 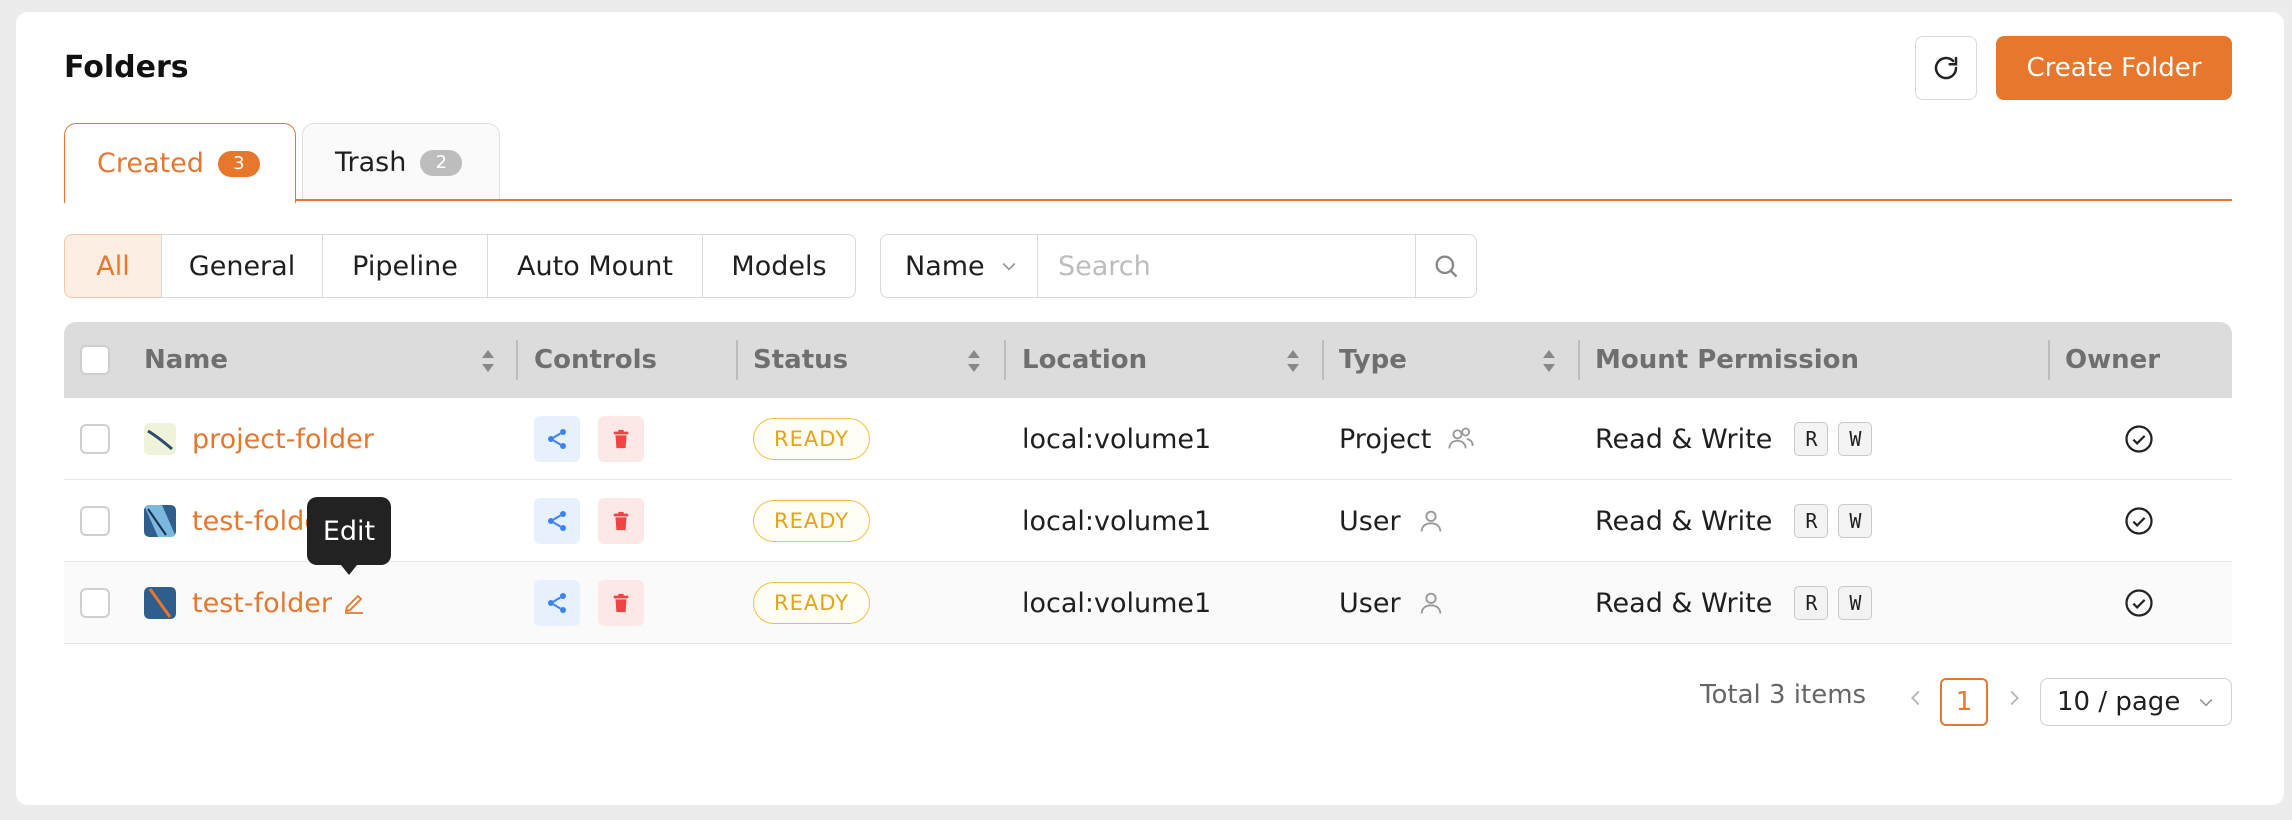 What do you see at coordinates (1783, 695) in the screenshot?
I see `total-items-text: Total 3 items` at bounding box center [1783, 695].